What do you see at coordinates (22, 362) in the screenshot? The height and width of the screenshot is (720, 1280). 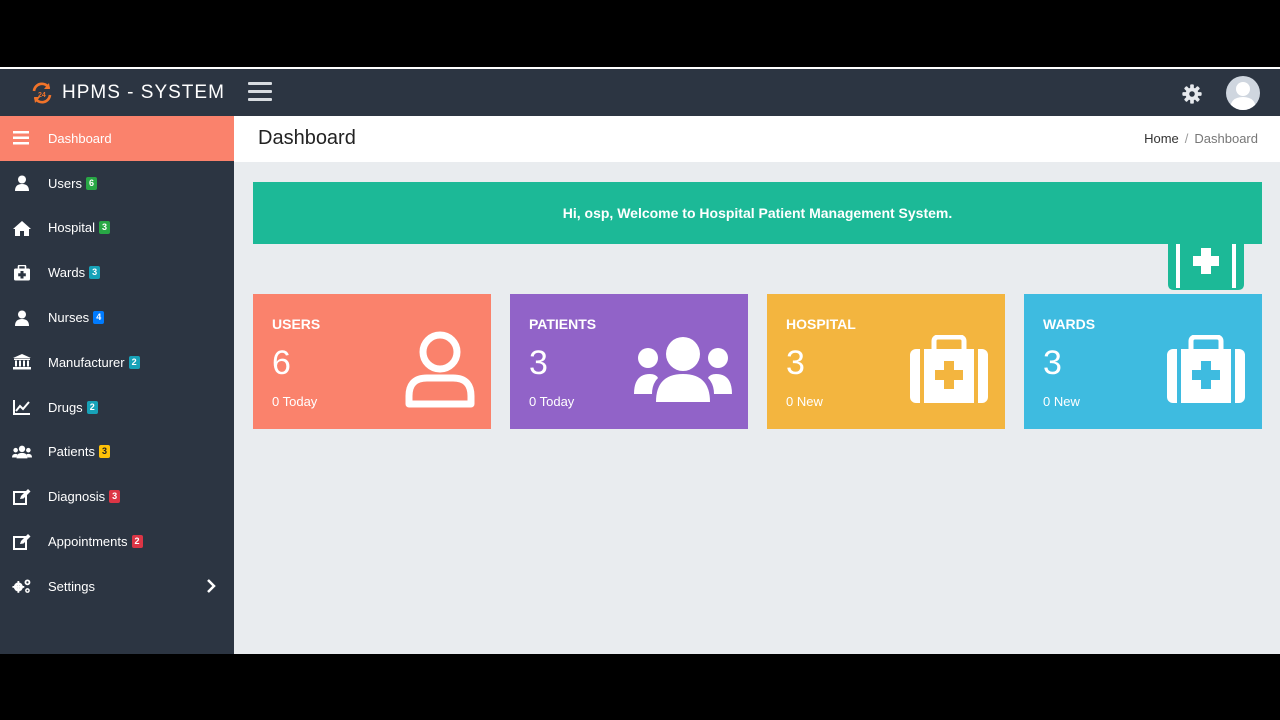 I see `bank-icon` at bounding box center [22, 362].